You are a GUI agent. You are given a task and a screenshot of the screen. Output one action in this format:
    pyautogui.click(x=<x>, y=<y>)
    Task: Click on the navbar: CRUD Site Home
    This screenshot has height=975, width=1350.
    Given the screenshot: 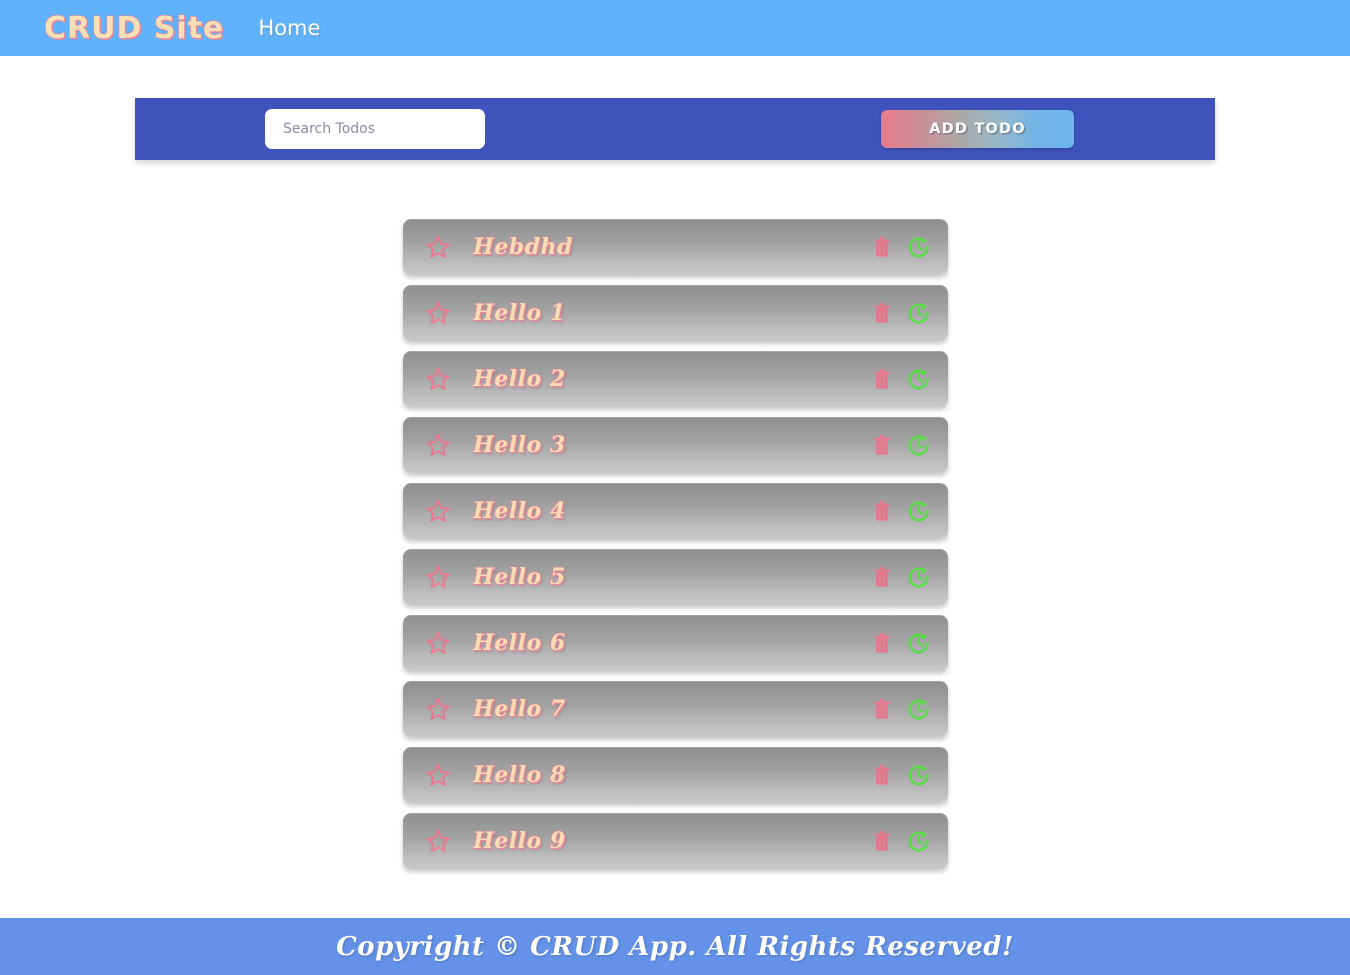 What is the action you would take?
    pyautogui.click(x=675, y=28)
    